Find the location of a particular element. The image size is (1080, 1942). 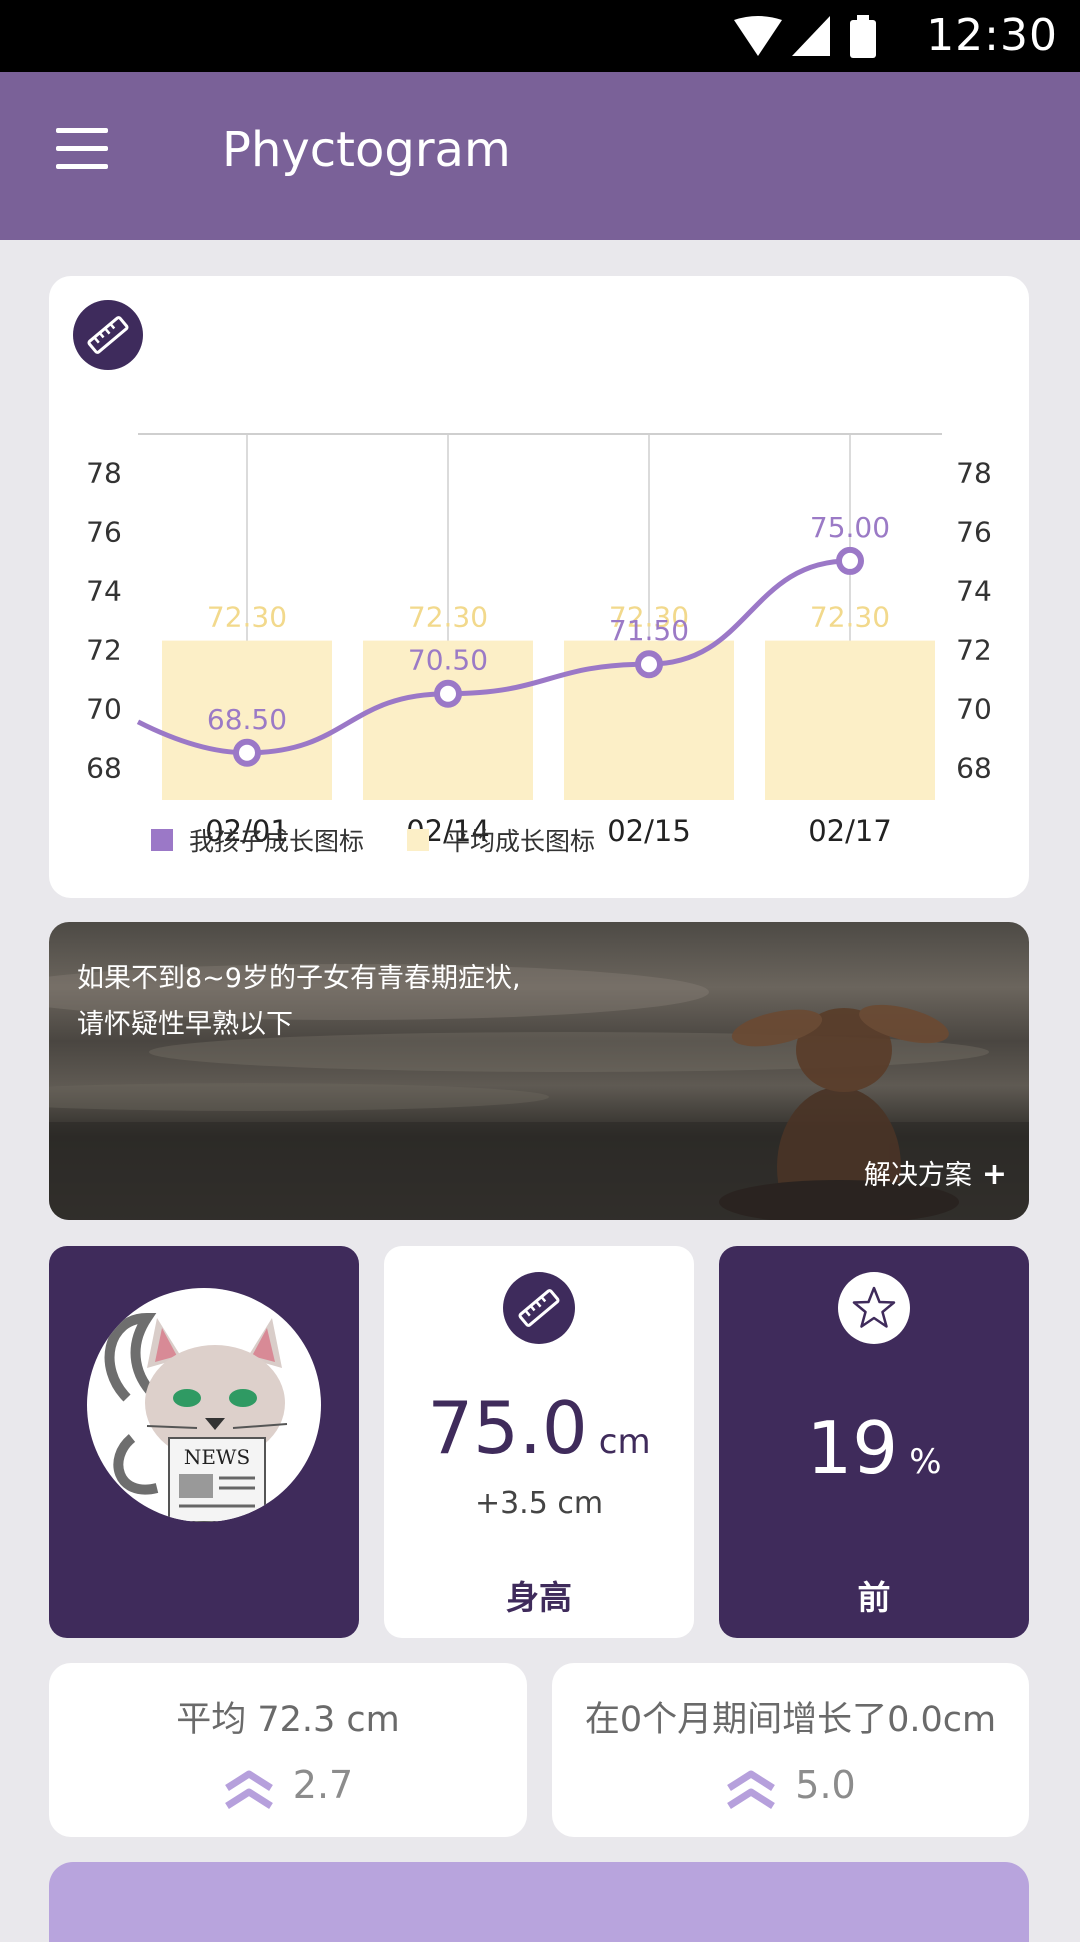

status-bar: 12:30 is located at coordinates (540, 36).